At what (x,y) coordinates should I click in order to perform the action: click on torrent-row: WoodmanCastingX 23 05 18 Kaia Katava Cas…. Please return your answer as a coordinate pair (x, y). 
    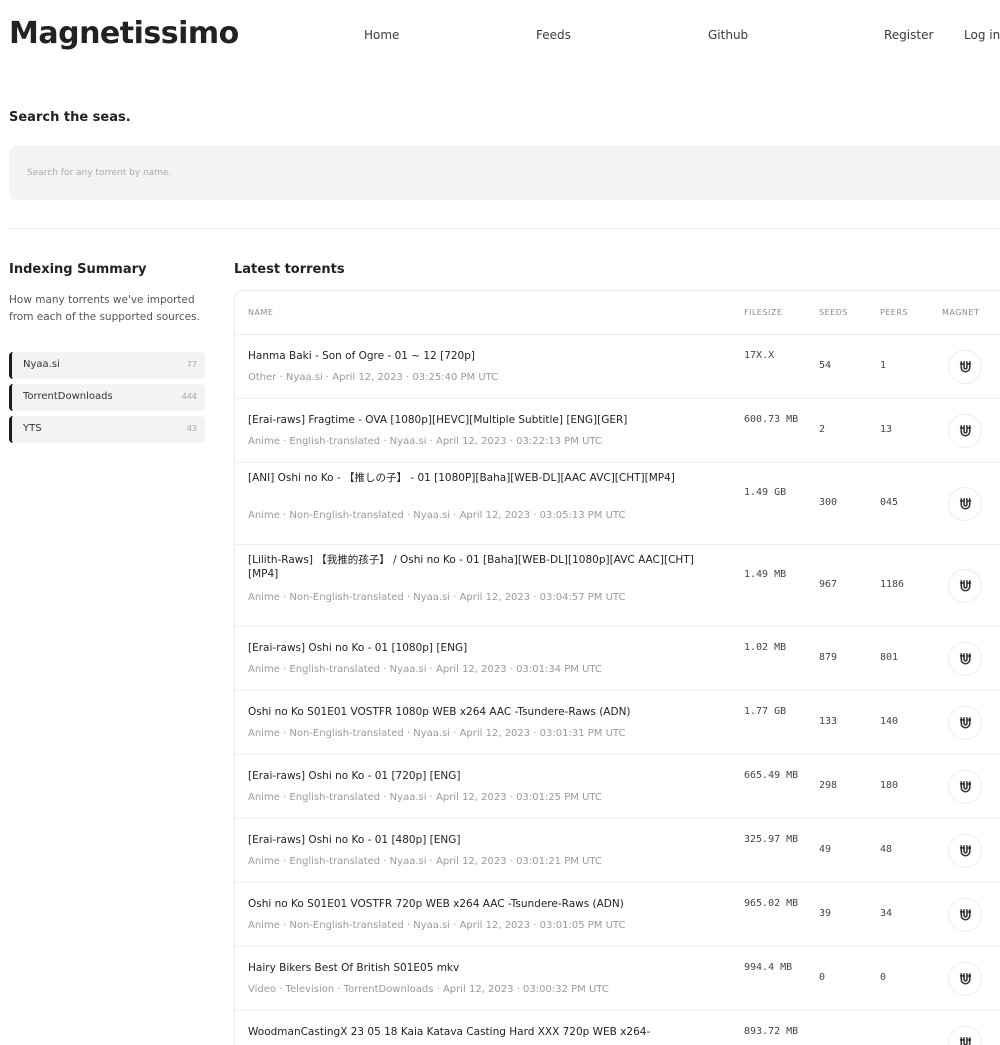
    Looking at the image, I should click on (617, 1028).